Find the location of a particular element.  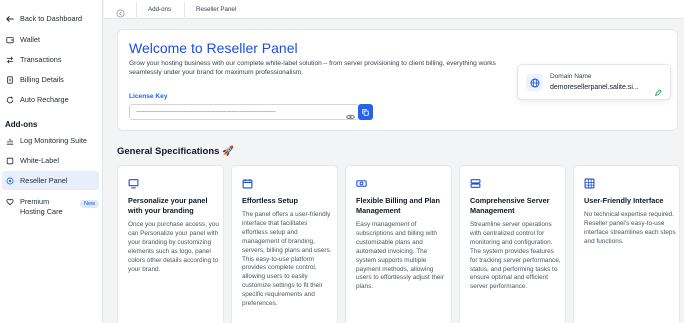

sidebar-item-label: Log Monitoring Suite is located at coordinates (53, 140).